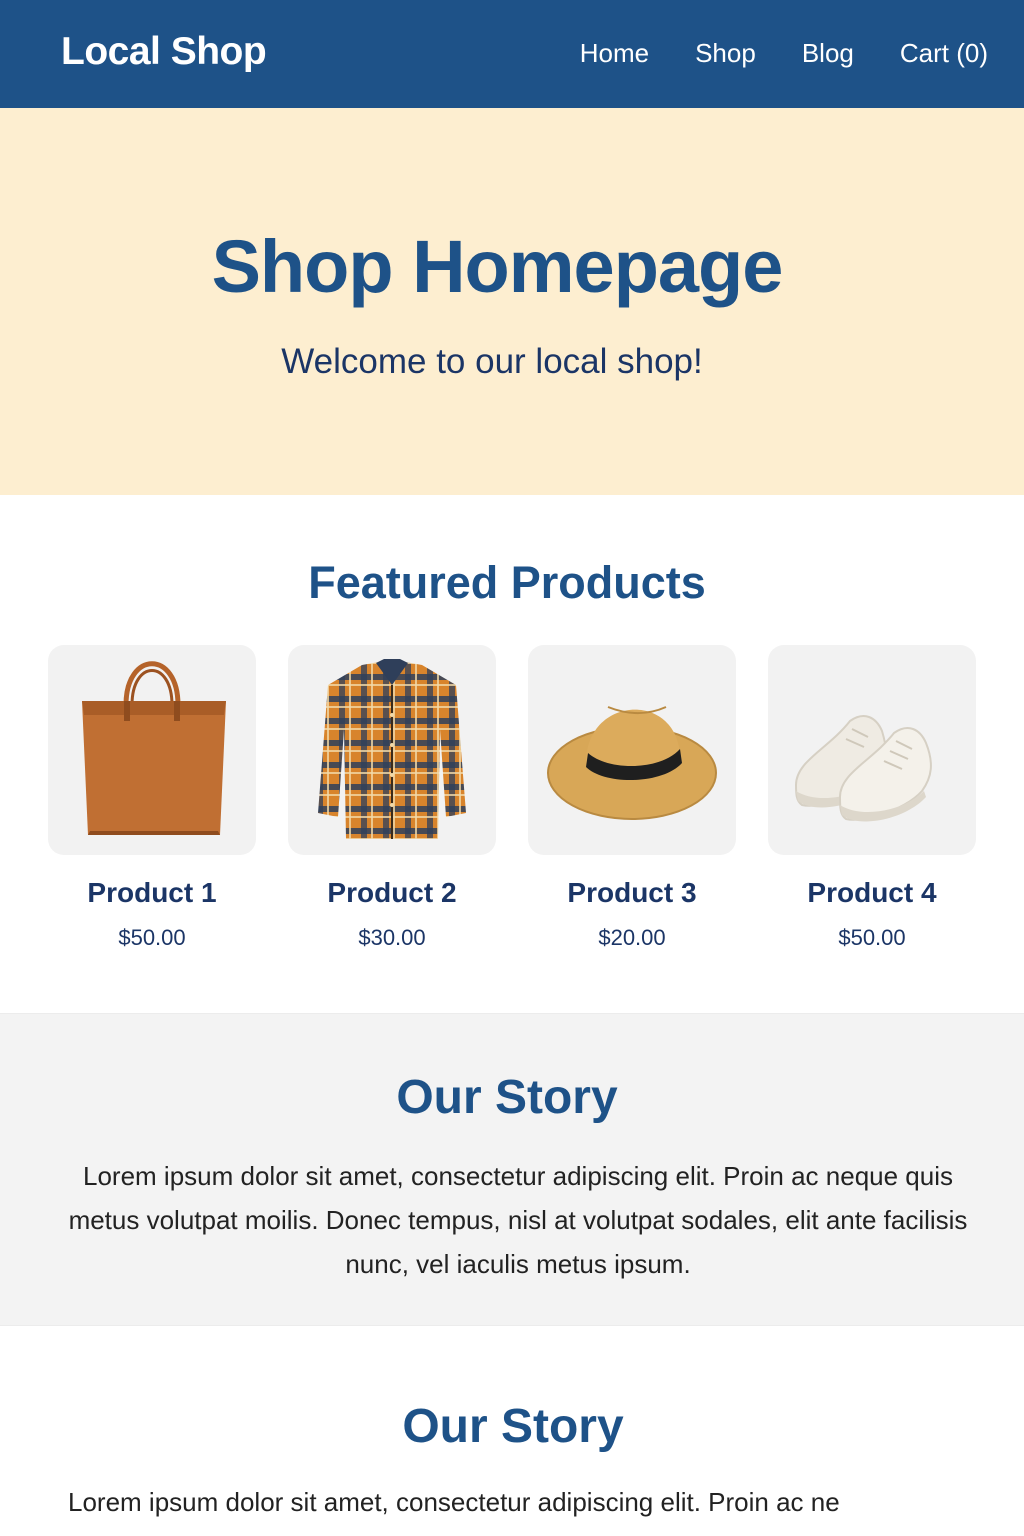  What do you see at coordinates (392, 893) in the screenshot?
I see `product-name: Product 2` at bounding box center [392, 893].